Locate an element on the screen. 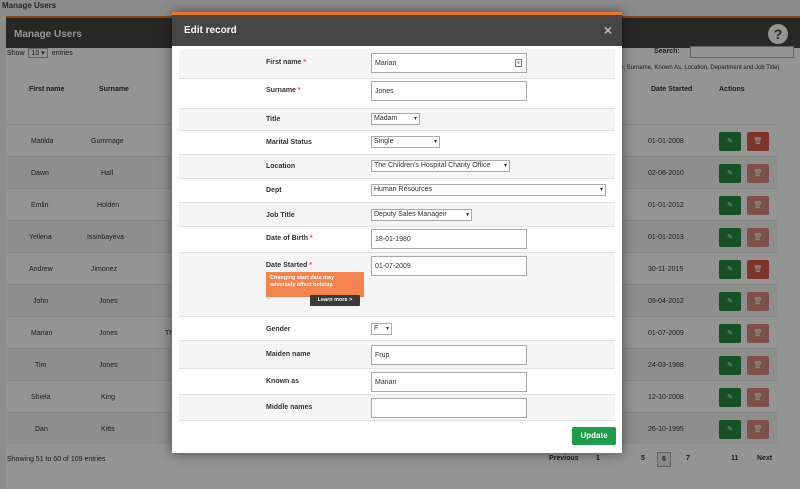 Image resolution: width=800 pixels, height=489 pixels. maiden-name-input: Frup is located at coordinates (449, 355).